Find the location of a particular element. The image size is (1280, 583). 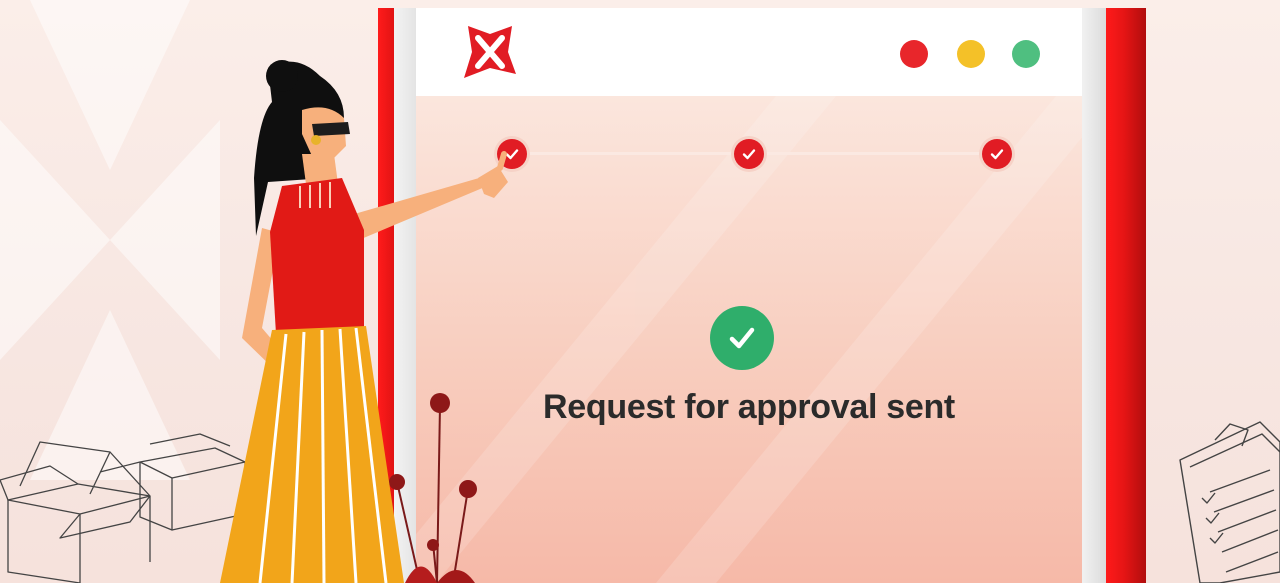

device-inner-frame-right is located at coordinates (1094, 295).